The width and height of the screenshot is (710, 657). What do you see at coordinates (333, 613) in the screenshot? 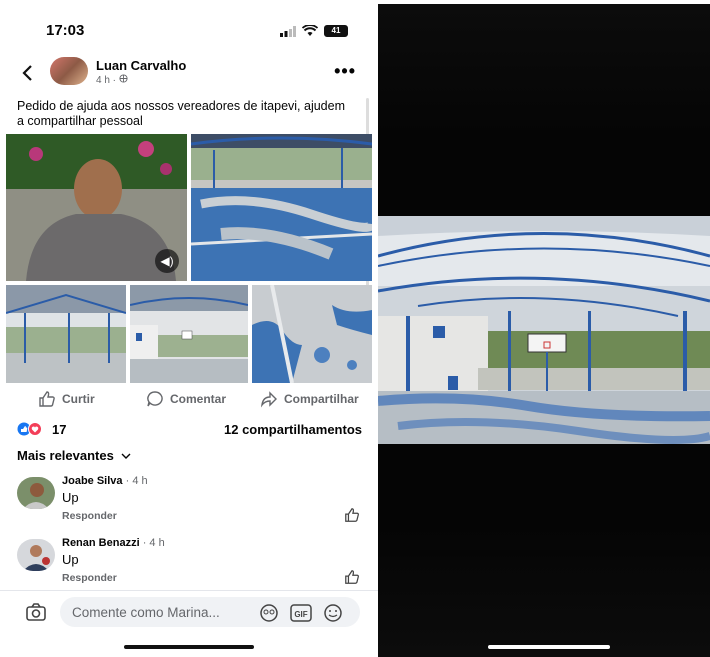
I see `emoji-icon` at bounding box center [333, 613].